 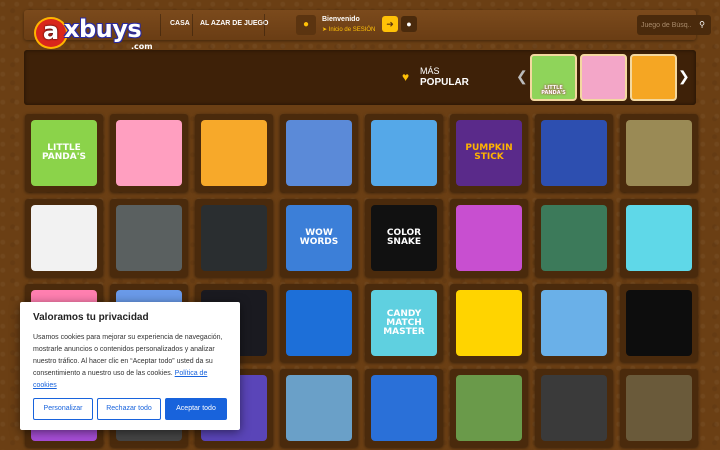 I want to click on popular-title-line1: MÁS, so click(x=430, y=71).